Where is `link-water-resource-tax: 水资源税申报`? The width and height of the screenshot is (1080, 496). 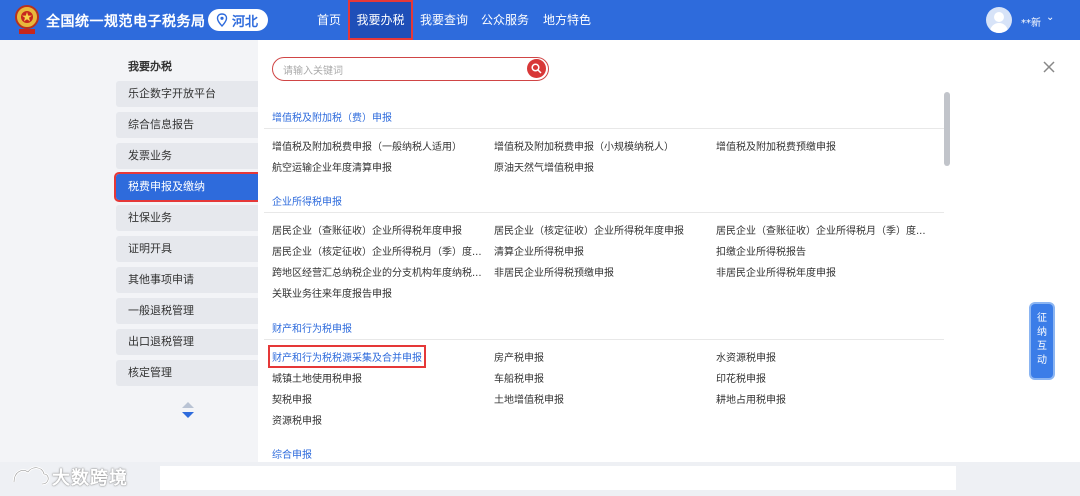
link-water-resource-tax: 水资源税申报 is located at coordinates (746, 356).